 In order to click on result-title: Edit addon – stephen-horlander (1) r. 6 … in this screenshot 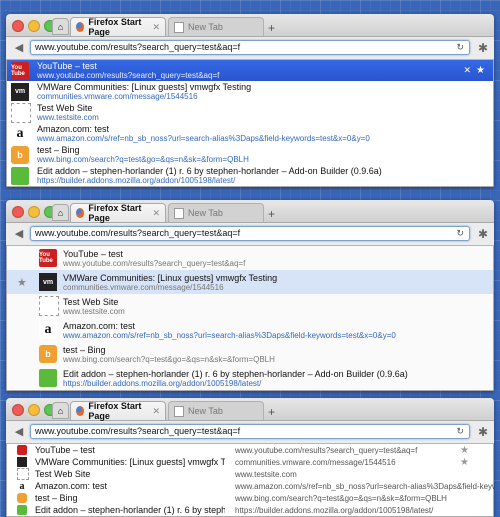, I will do `click(130, 510)`.